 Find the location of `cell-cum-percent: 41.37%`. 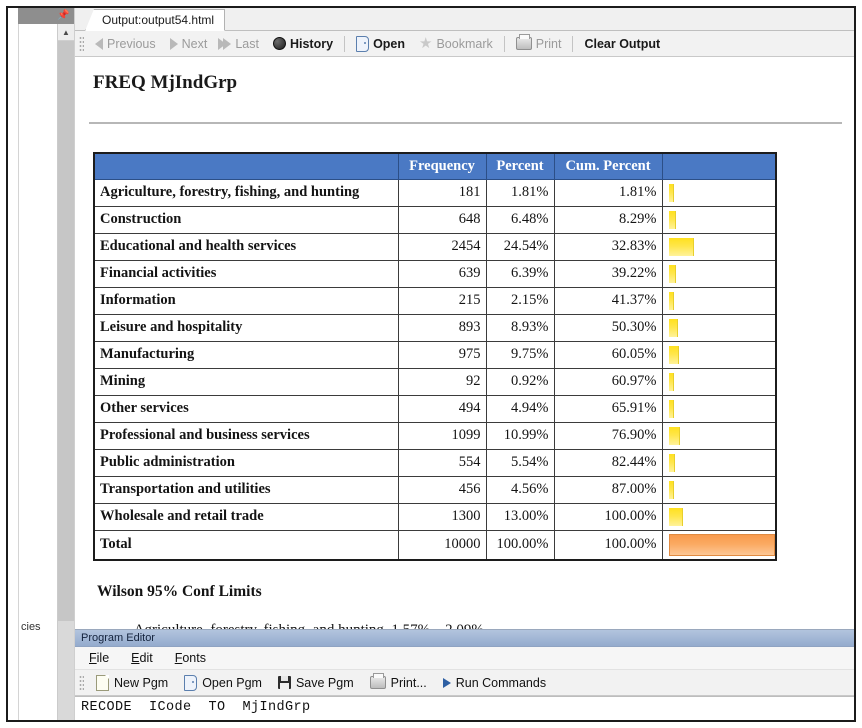

cell-cum-percent: 41.37% is located at coordinates (608, 300).